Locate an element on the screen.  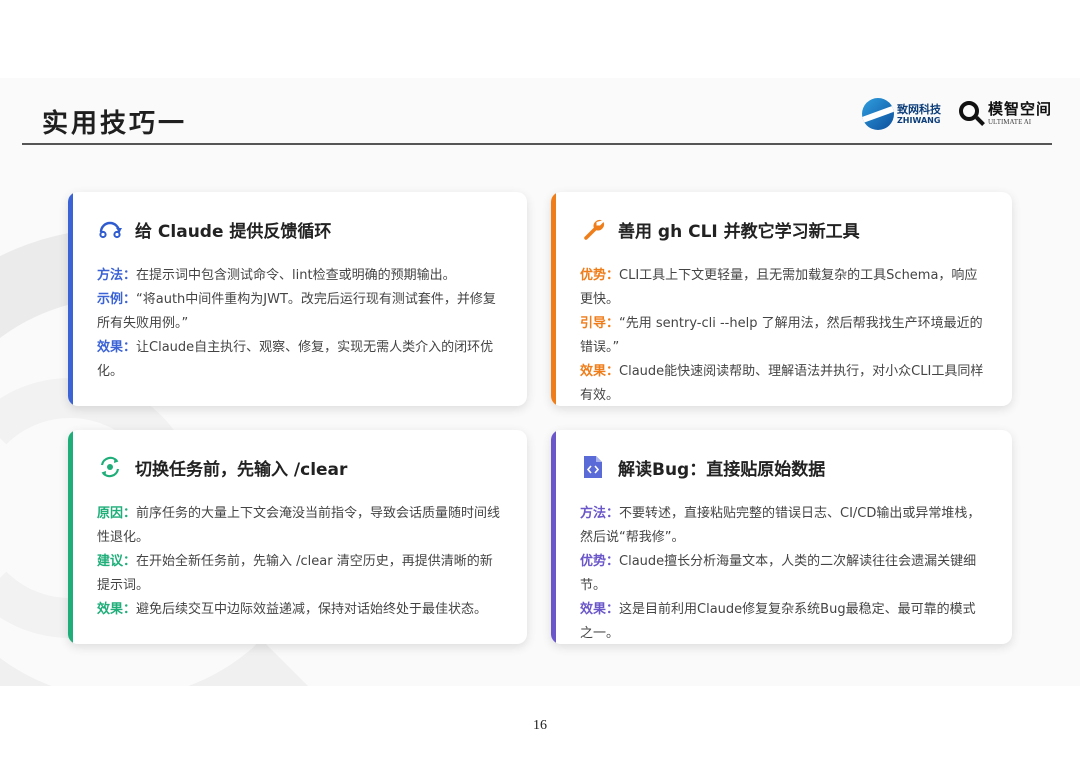
mozhi-logo: 模智空间 ULTIMATE AI is located at coordinates (1005, 114).